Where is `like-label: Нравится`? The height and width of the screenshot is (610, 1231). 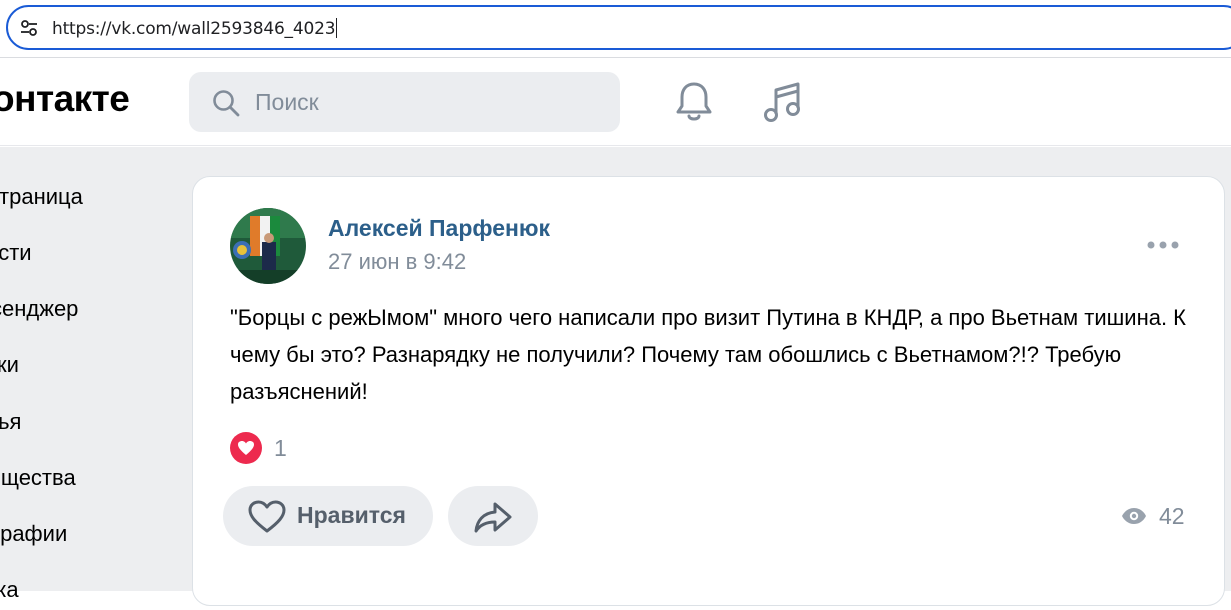 like-label: Нравится is located at coordinates (351, 515).